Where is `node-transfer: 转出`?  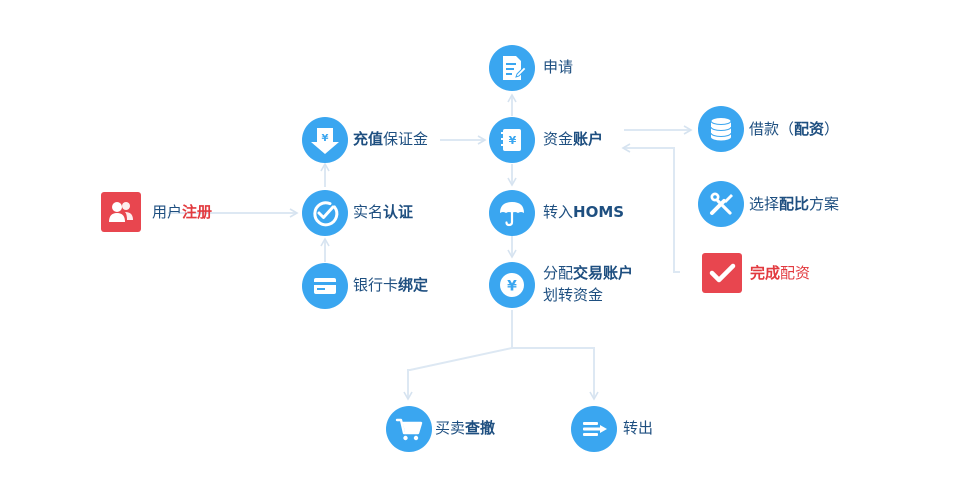 node-transfer: 转出 is located at coordinates (626, 429).